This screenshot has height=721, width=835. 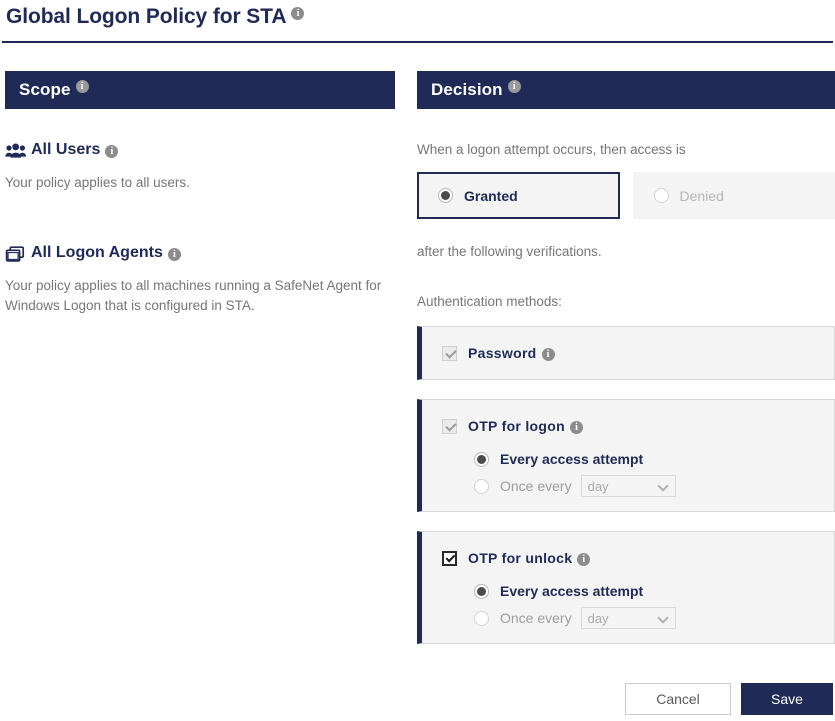 What do you see at coordinates (467, 89) in the screenshot?
I see `decision-header-label: Decision` at bounding box center [467, 89].